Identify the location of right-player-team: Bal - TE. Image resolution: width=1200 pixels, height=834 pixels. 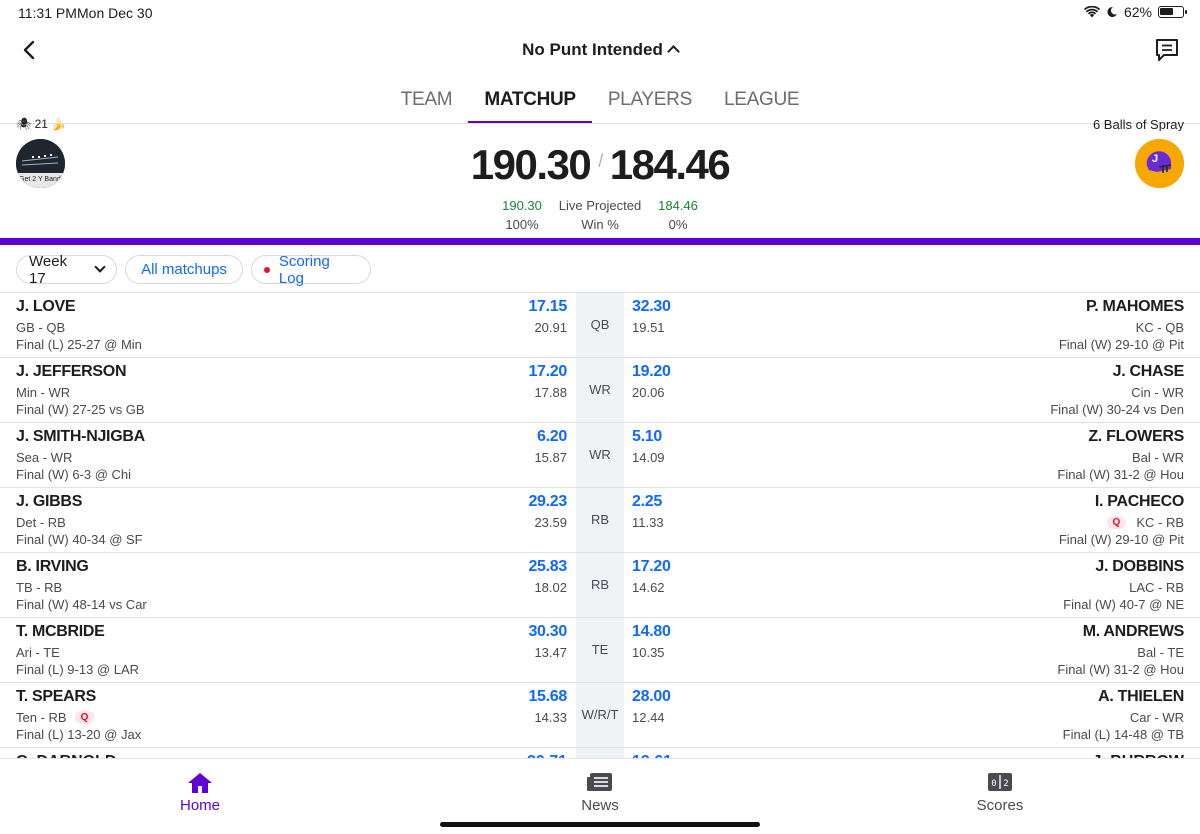
(1160, 652).